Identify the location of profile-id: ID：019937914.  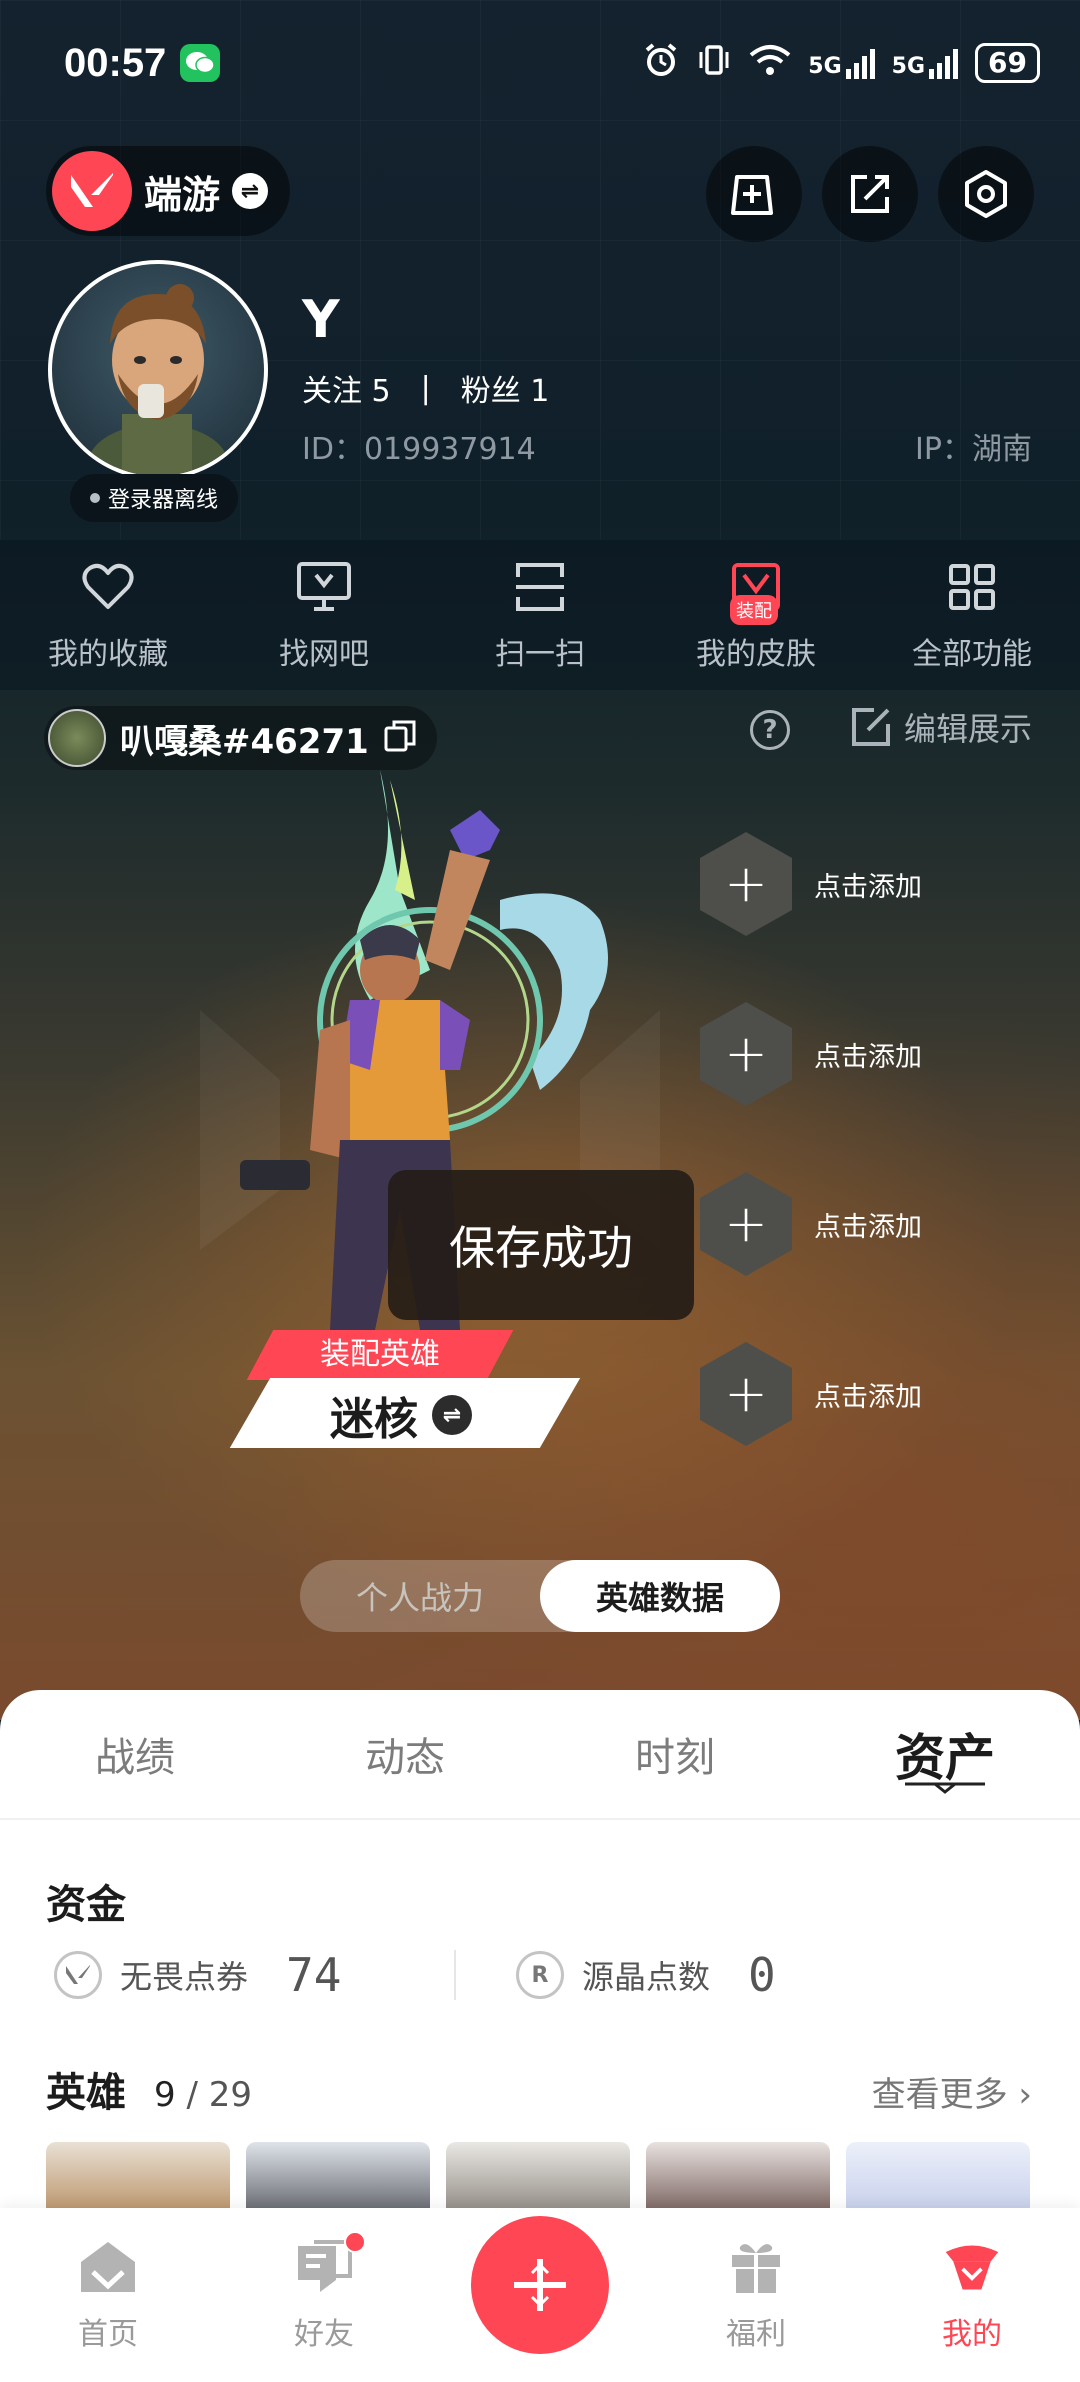
(419, 449).